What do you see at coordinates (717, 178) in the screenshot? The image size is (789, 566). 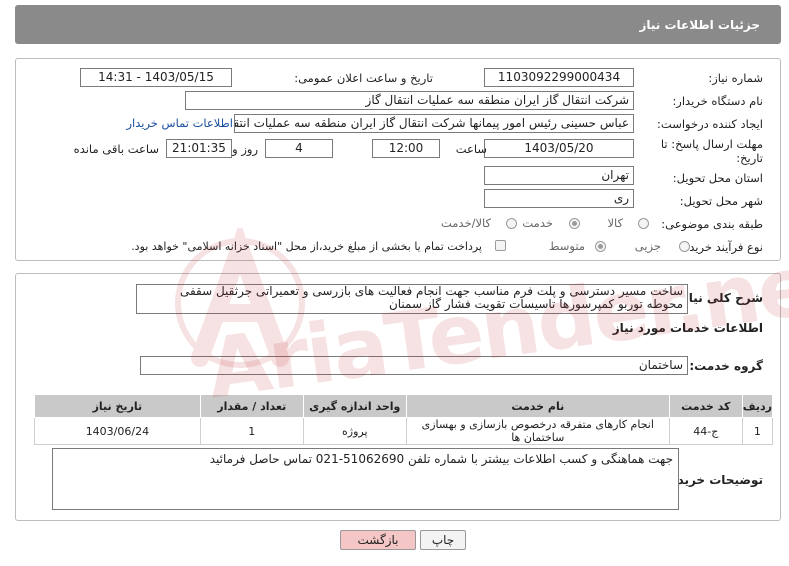 I see `province-label: استان محل تحویل:` at bounding box center [717, 178].